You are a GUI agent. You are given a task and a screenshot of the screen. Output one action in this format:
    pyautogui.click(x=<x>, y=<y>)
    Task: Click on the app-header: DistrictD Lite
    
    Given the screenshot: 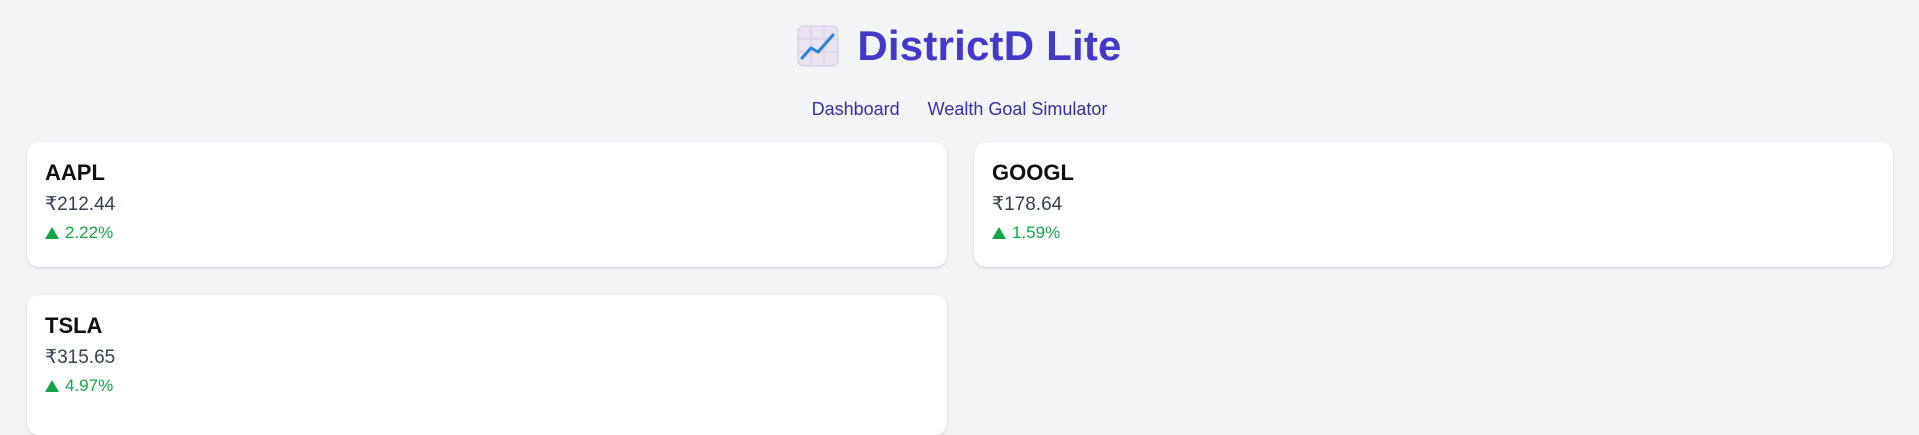 What is the action you would take?
    pyautogui.click(x=959, y=46)
    